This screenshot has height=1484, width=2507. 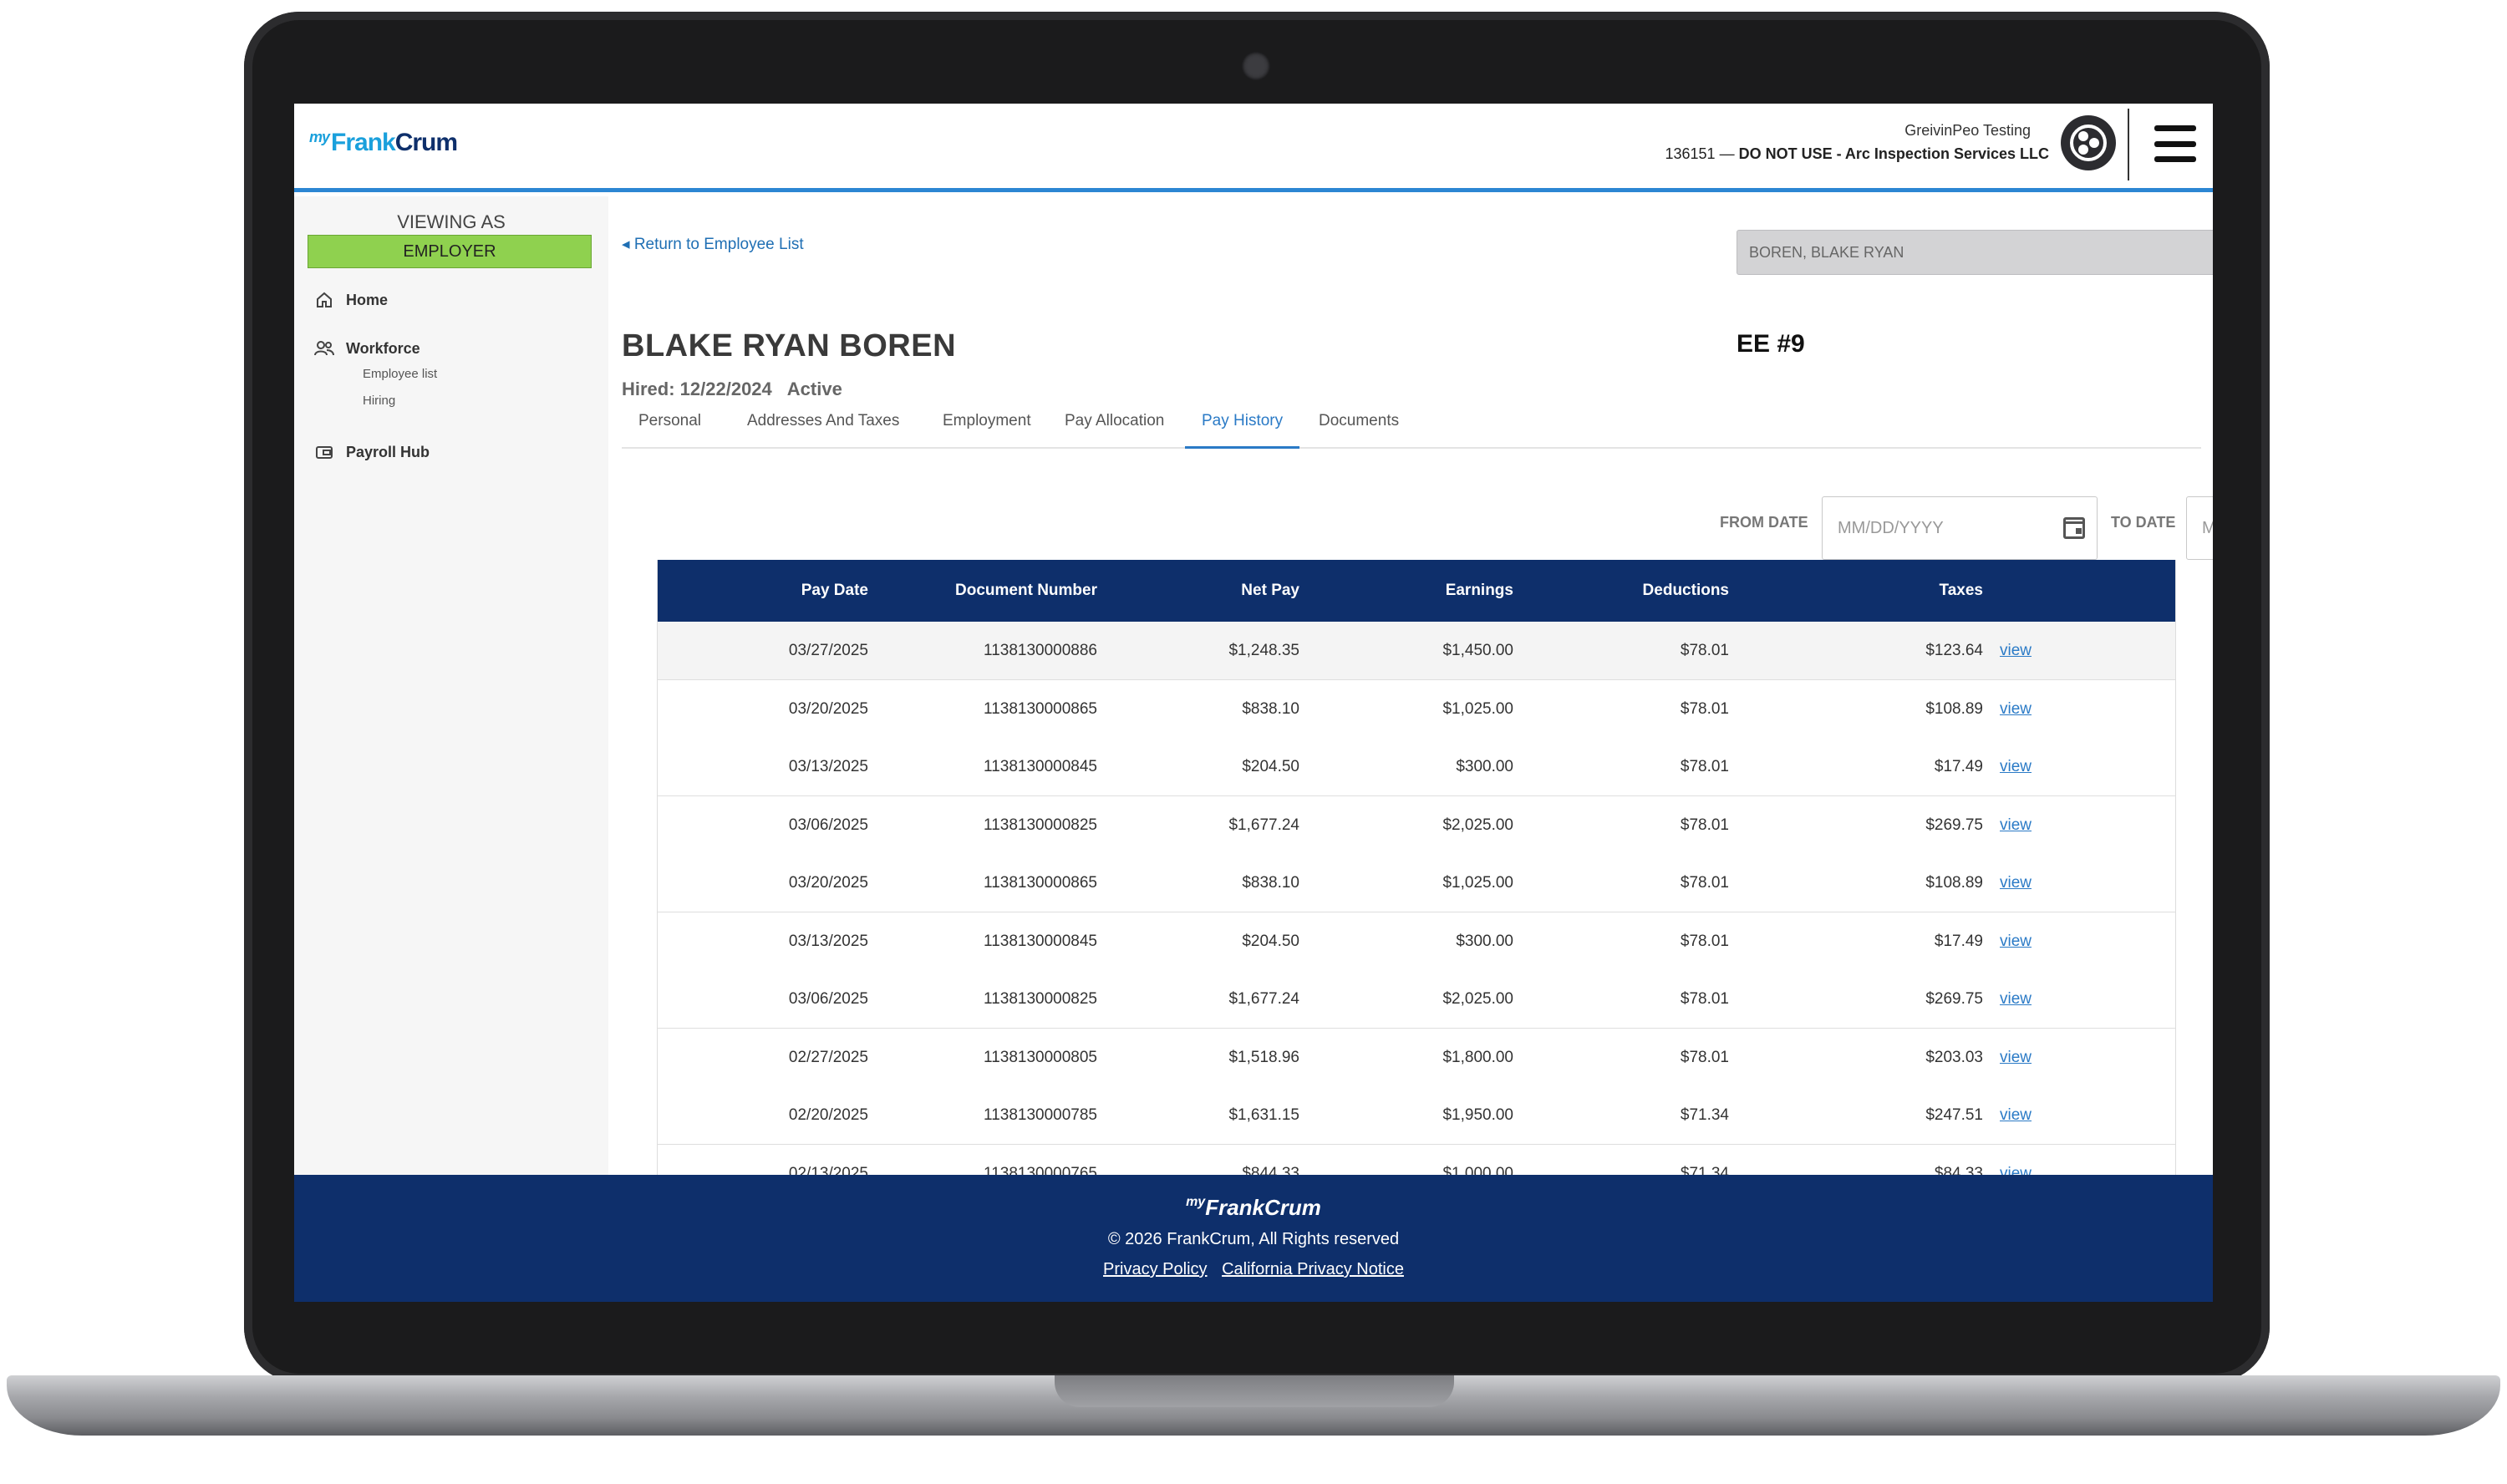 I want to click on table-cell: $1,518.96, so click(x=1263, y=1057).